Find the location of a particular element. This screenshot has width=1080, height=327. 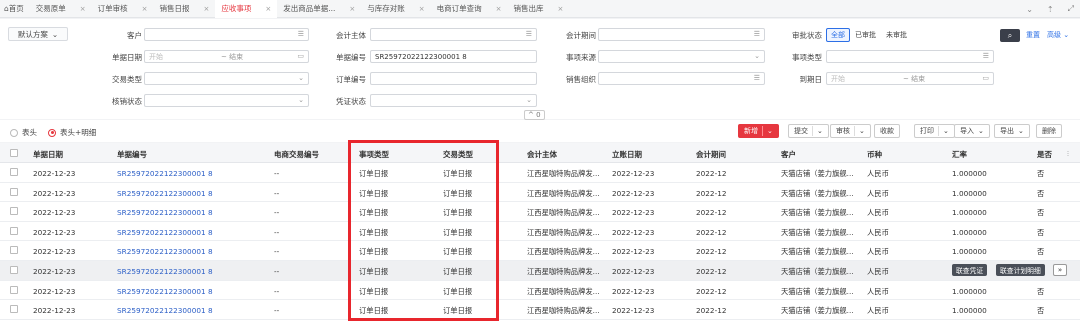

tab-item: 订单审核 × is located at coordinates (123, 9).